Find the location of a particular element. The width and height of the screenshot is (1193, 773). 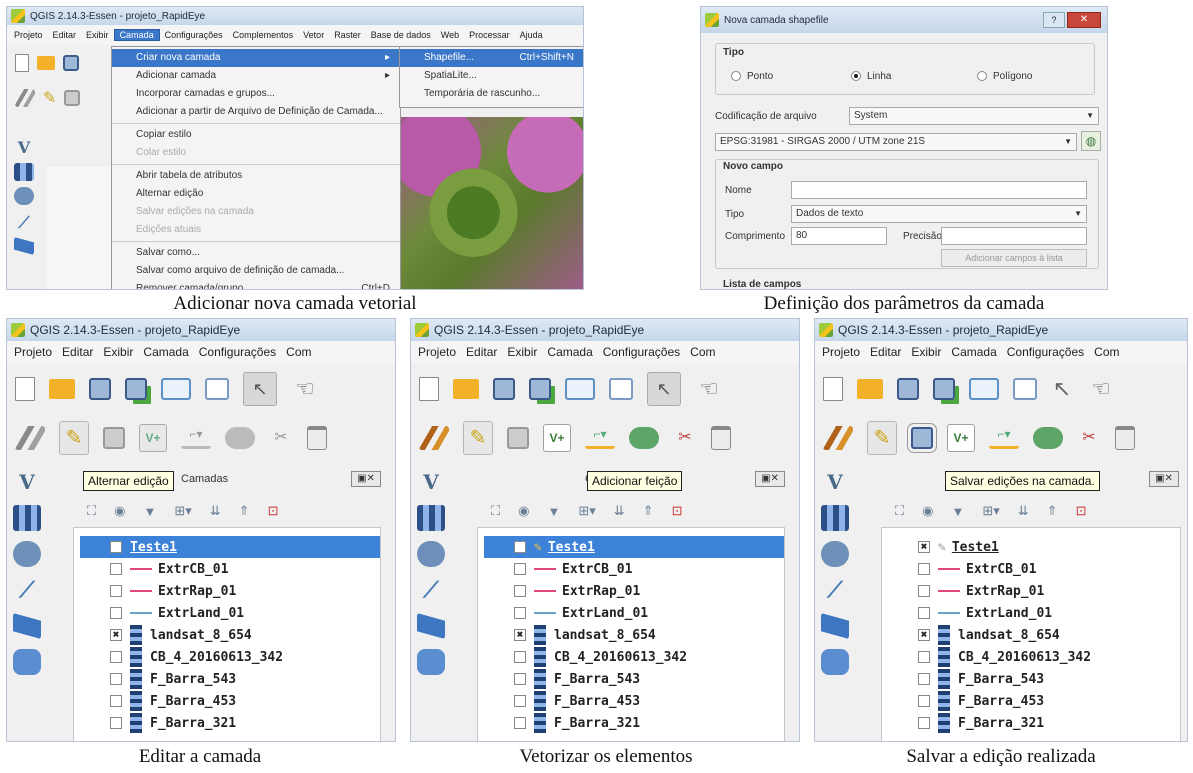

menu-base-de-dados: Base de dados is located at coordinates (401, 35).